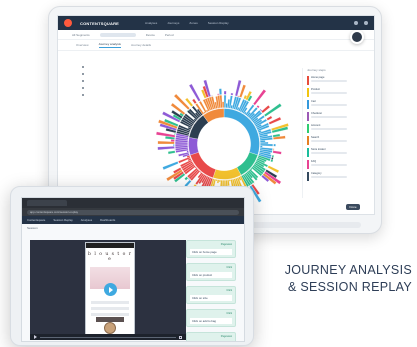  Describe the element at coordinates (335, 82) in the screenshot. I see `panel-item: Home page` at that location.